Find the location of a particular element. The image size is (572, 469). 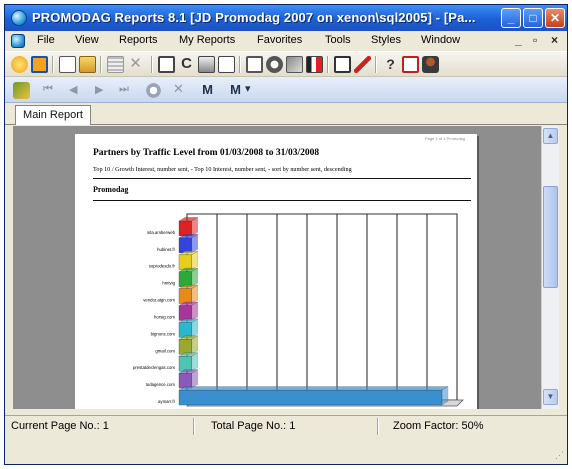

layout-icon is located at coordinates (342, 64).